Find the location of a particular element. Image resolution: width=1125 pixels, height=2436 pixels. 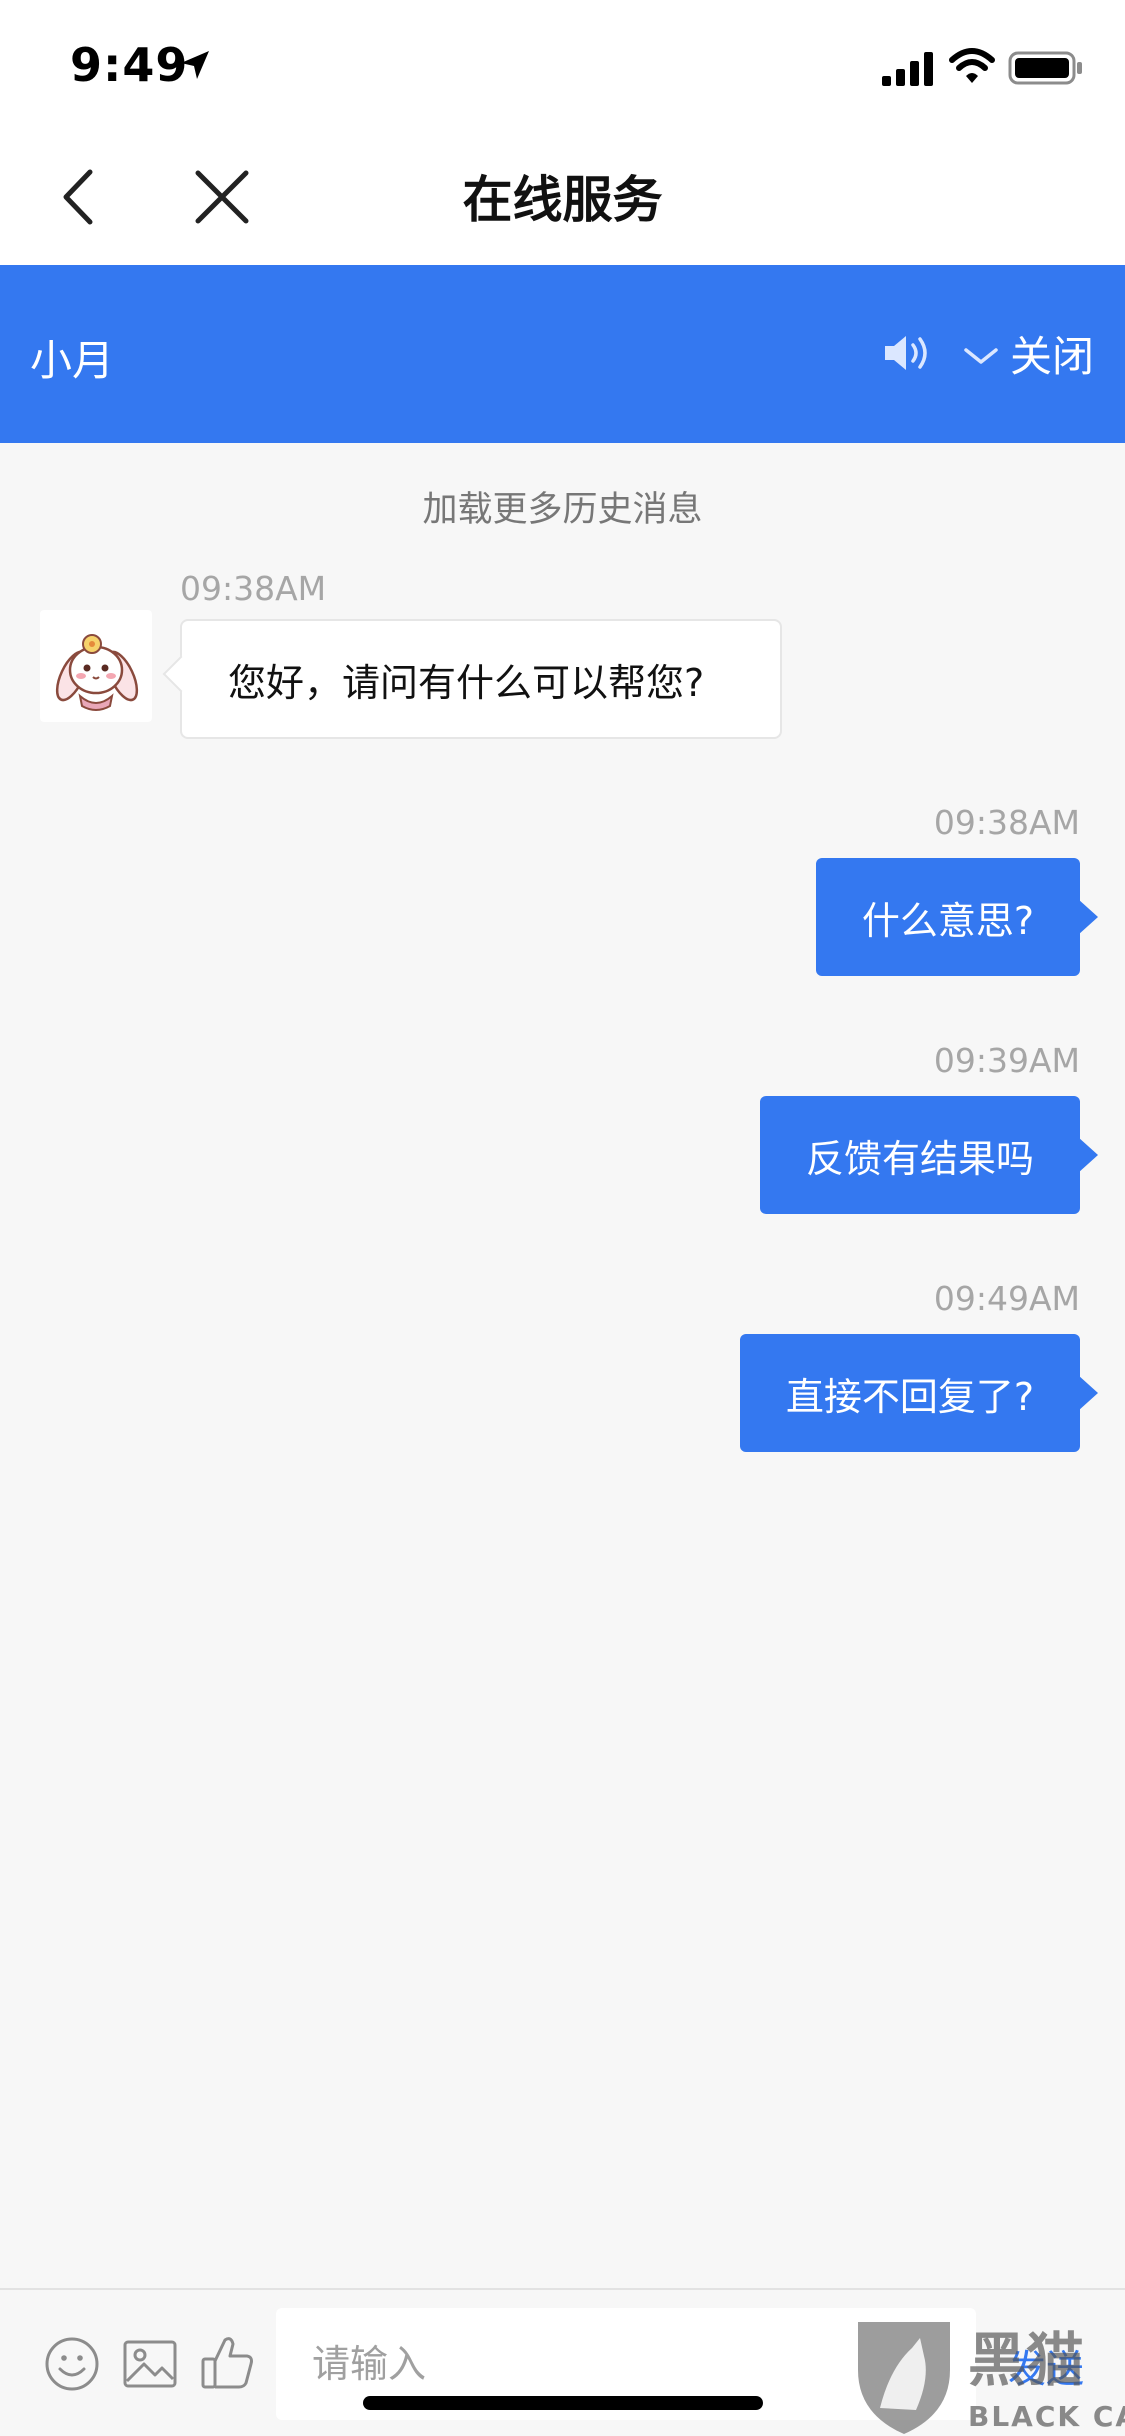

agent-message-bubble: 您好，请问有什么可以帮您? is located at coordinates (481, 679).